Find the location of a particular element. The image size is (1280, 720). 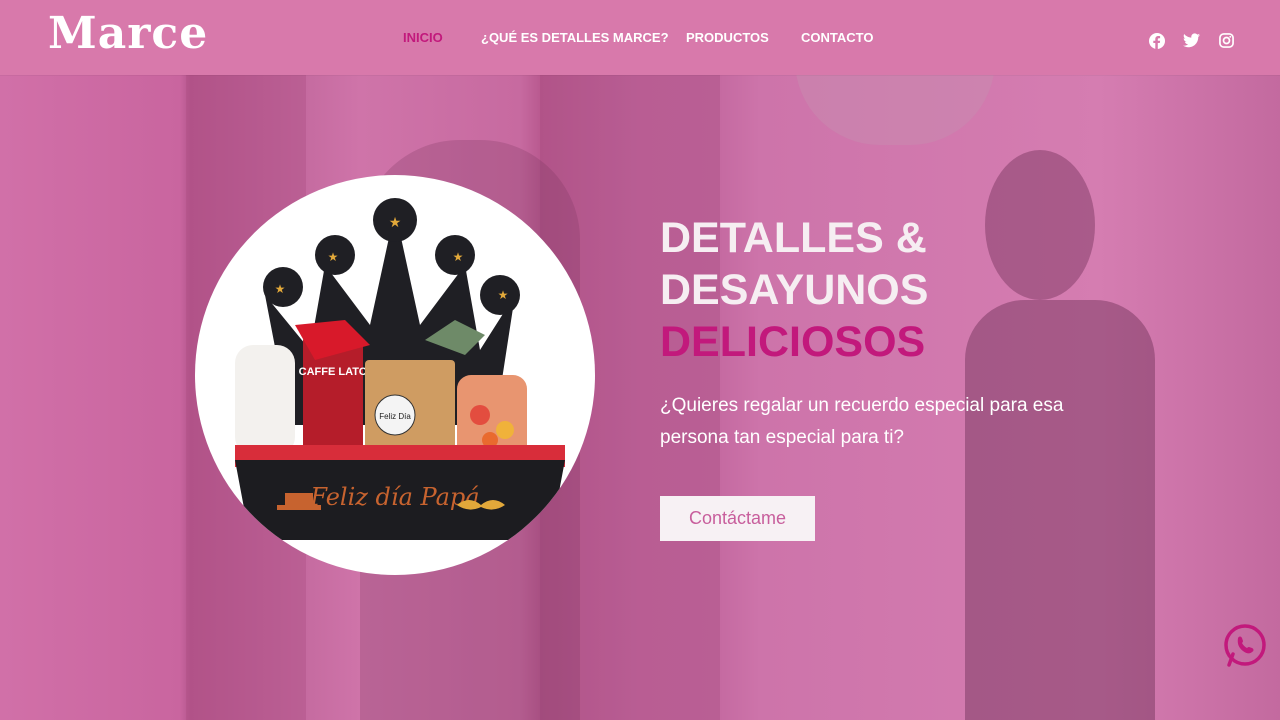

hero-title-line1: DETALLES & is located at coordinates (793, 238).